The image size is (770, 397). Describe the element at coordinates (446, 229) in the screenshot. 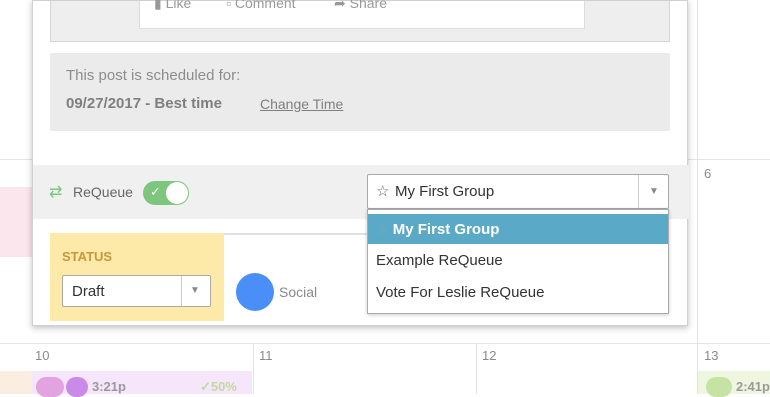

I see `group-option-label: My First Group` at that location.